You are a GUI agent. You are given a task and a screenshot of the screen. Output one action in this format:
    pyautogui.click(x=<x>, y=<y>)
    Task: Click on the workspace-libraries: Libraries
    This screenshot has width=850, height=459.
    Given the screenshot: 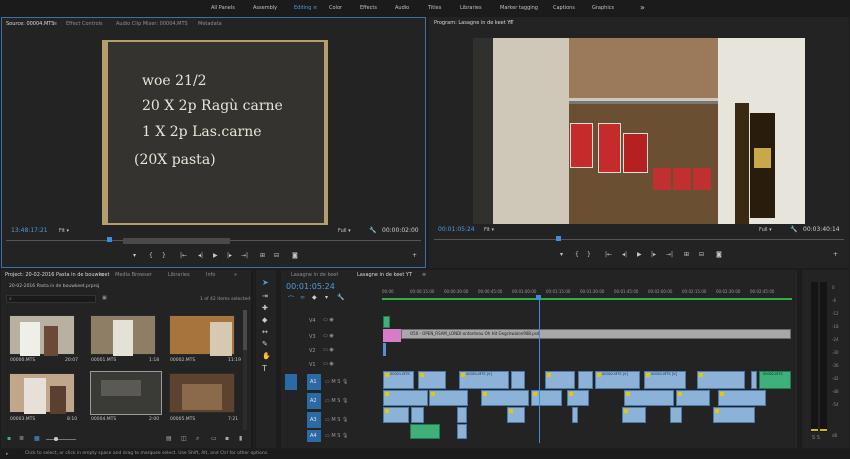 What is the action you would take?
    pyautogui.click(x=471, y=8)
    